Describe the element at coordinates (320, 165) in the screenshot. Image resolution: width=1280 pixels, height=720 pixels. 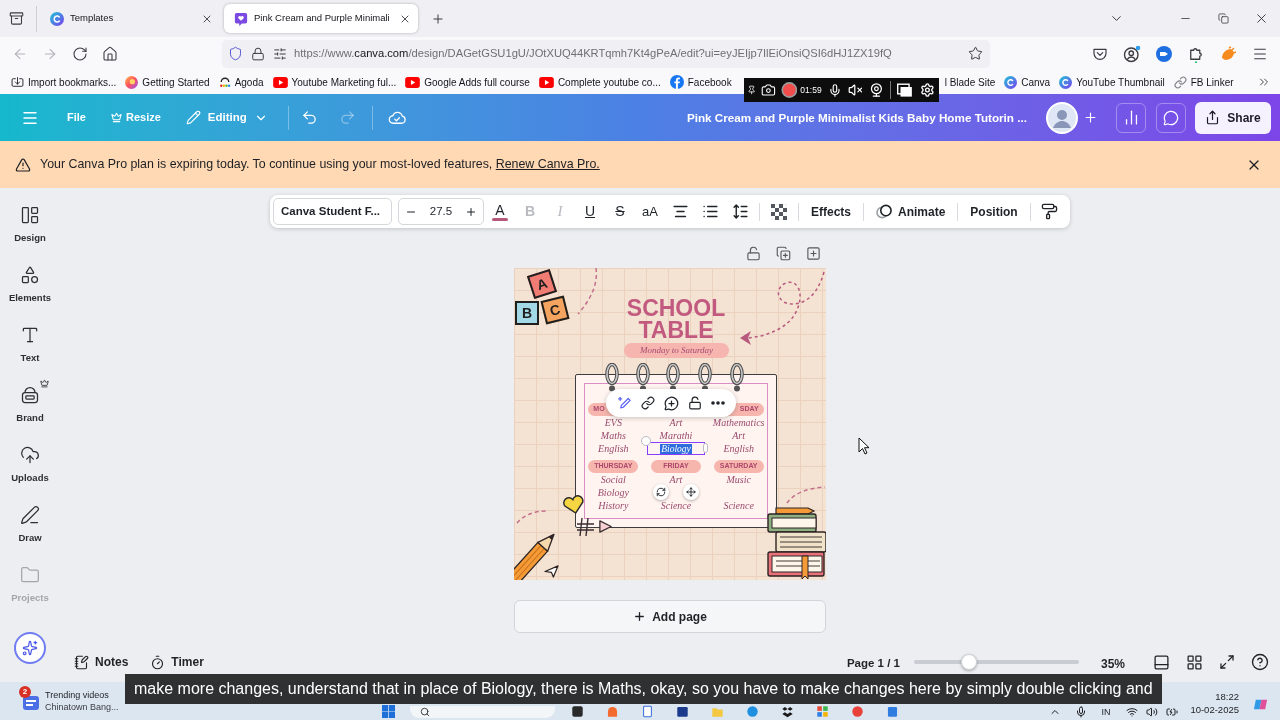
I see `banner-message: Your Canva Pro plan is expiring today. To continue using your most-loved features, Renew Canva Pro.` at that location.